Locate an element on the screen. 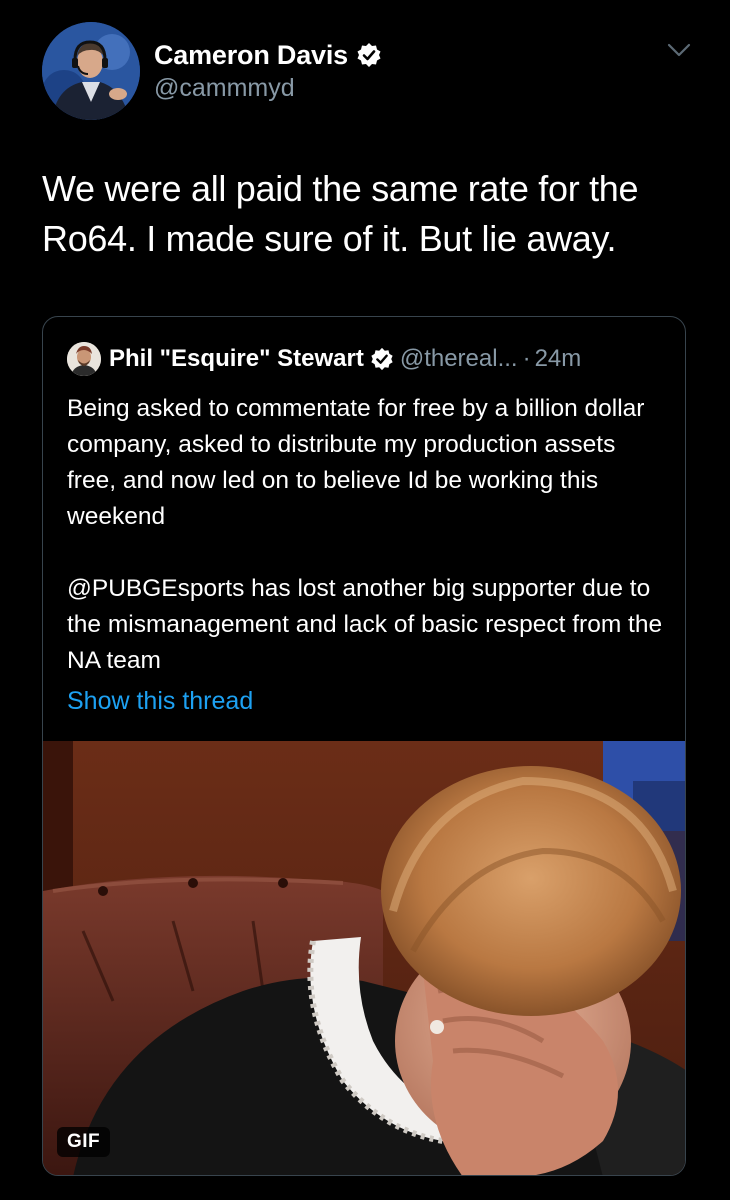 The height and width of the screenshot is (1200, 730). quoted-author-name: Phil "Esquire" Stewart is located at coordinates (236, 358).